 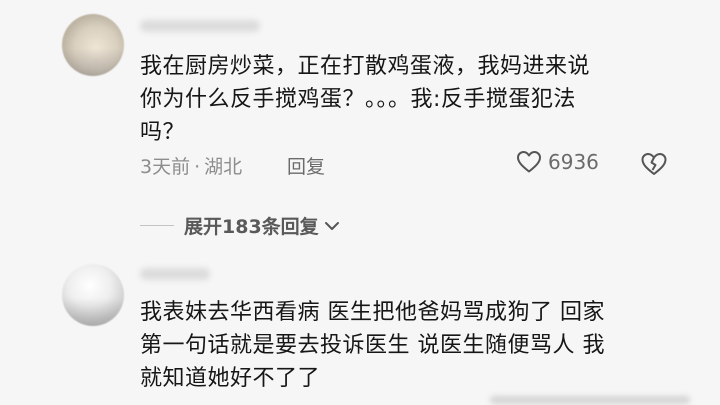 What do you see at coordinates (372, 345) in the screenshot?
I see `comment-line: 第一句话就是要去投诉医生 说医生随便骂人 我` at bounding box center [372, 345].